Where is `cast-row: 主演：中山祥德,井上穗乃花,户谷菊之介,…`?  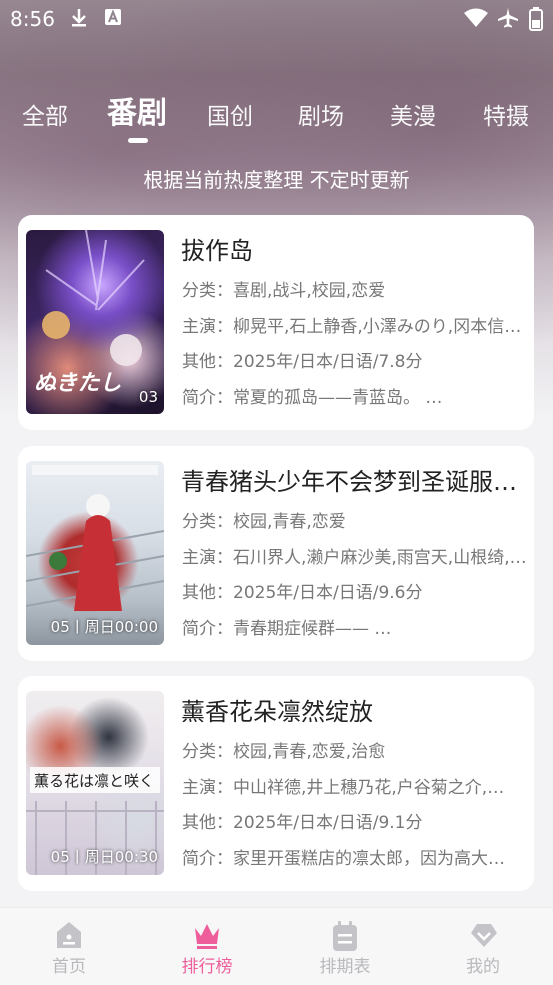
cast-row: 主演：中山祥德,井上穗乃花,户谷菊之介,… is located at coordinates (354, 785).